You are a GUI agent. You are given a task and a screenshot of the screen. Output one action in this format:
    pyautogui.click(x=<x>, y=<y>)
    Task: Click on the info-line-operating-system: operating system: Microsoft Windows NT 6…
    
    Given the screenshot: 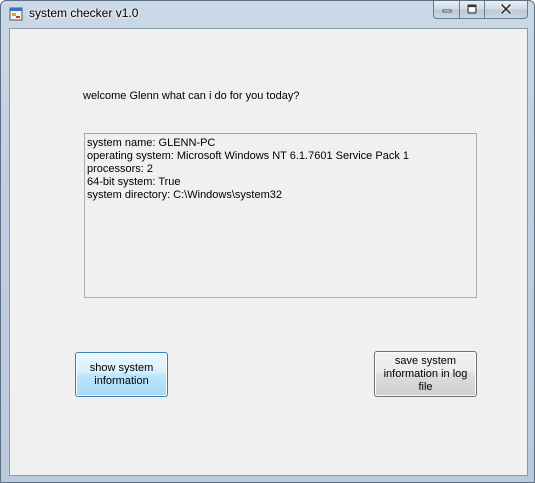 What is the action you would take?
    pyautogui.click(x=248, y=156)
    